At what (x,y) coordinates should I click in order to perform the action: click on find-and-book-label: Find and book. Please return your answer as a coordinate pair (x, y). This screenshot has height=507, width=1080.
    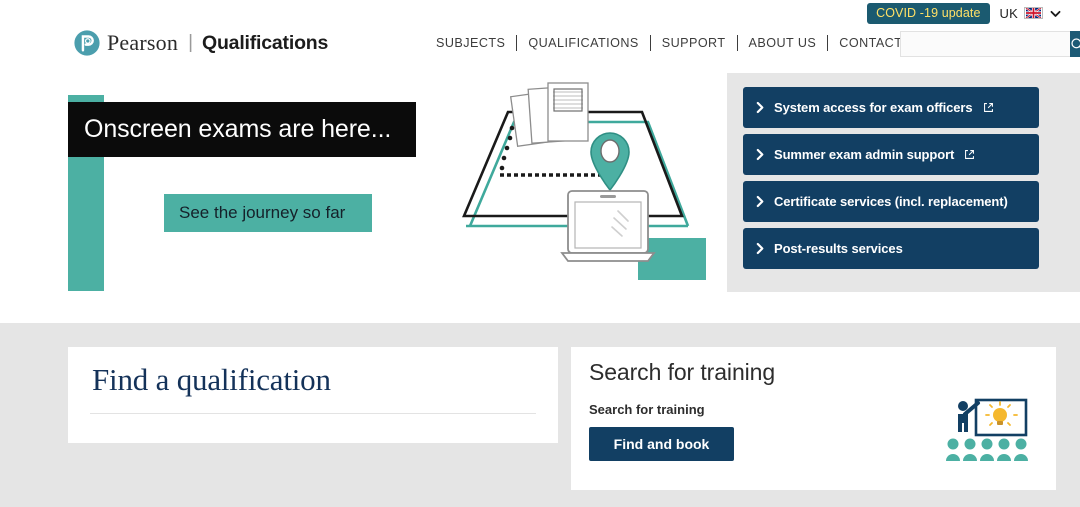
    Looking at the image, I should click on (661, 444).